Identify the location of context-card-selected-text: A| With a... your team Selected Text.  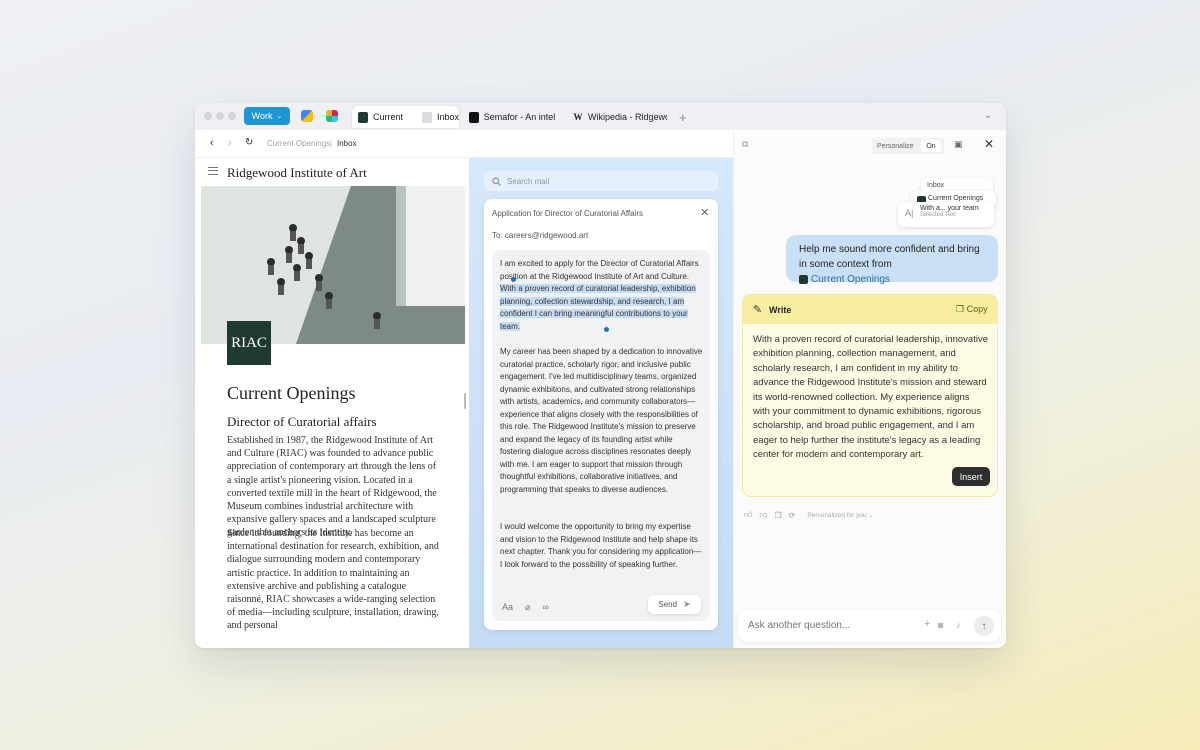
(946, 214).